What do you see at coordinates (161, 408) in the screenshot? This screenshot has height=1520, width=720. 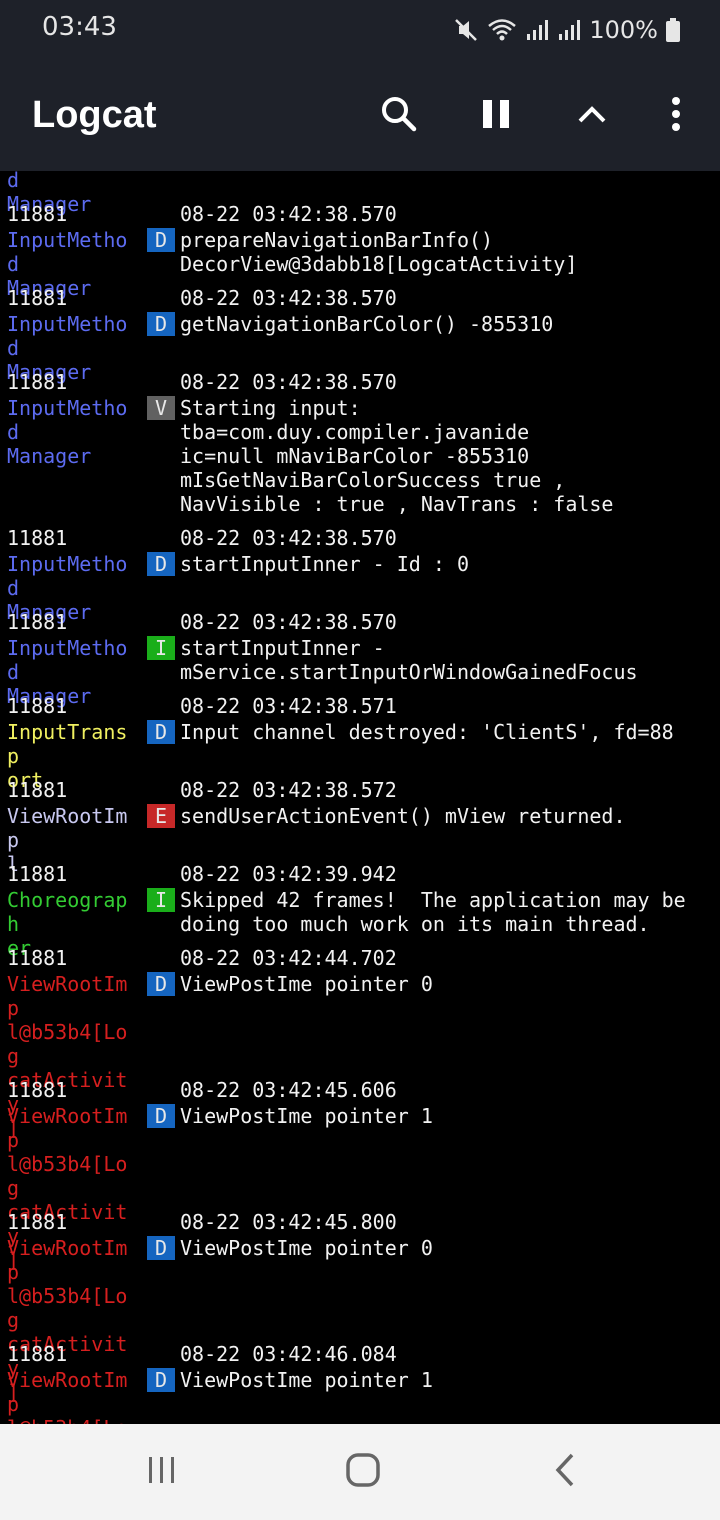 I see `log-level-badge: V` at bounding box center [161, 408].